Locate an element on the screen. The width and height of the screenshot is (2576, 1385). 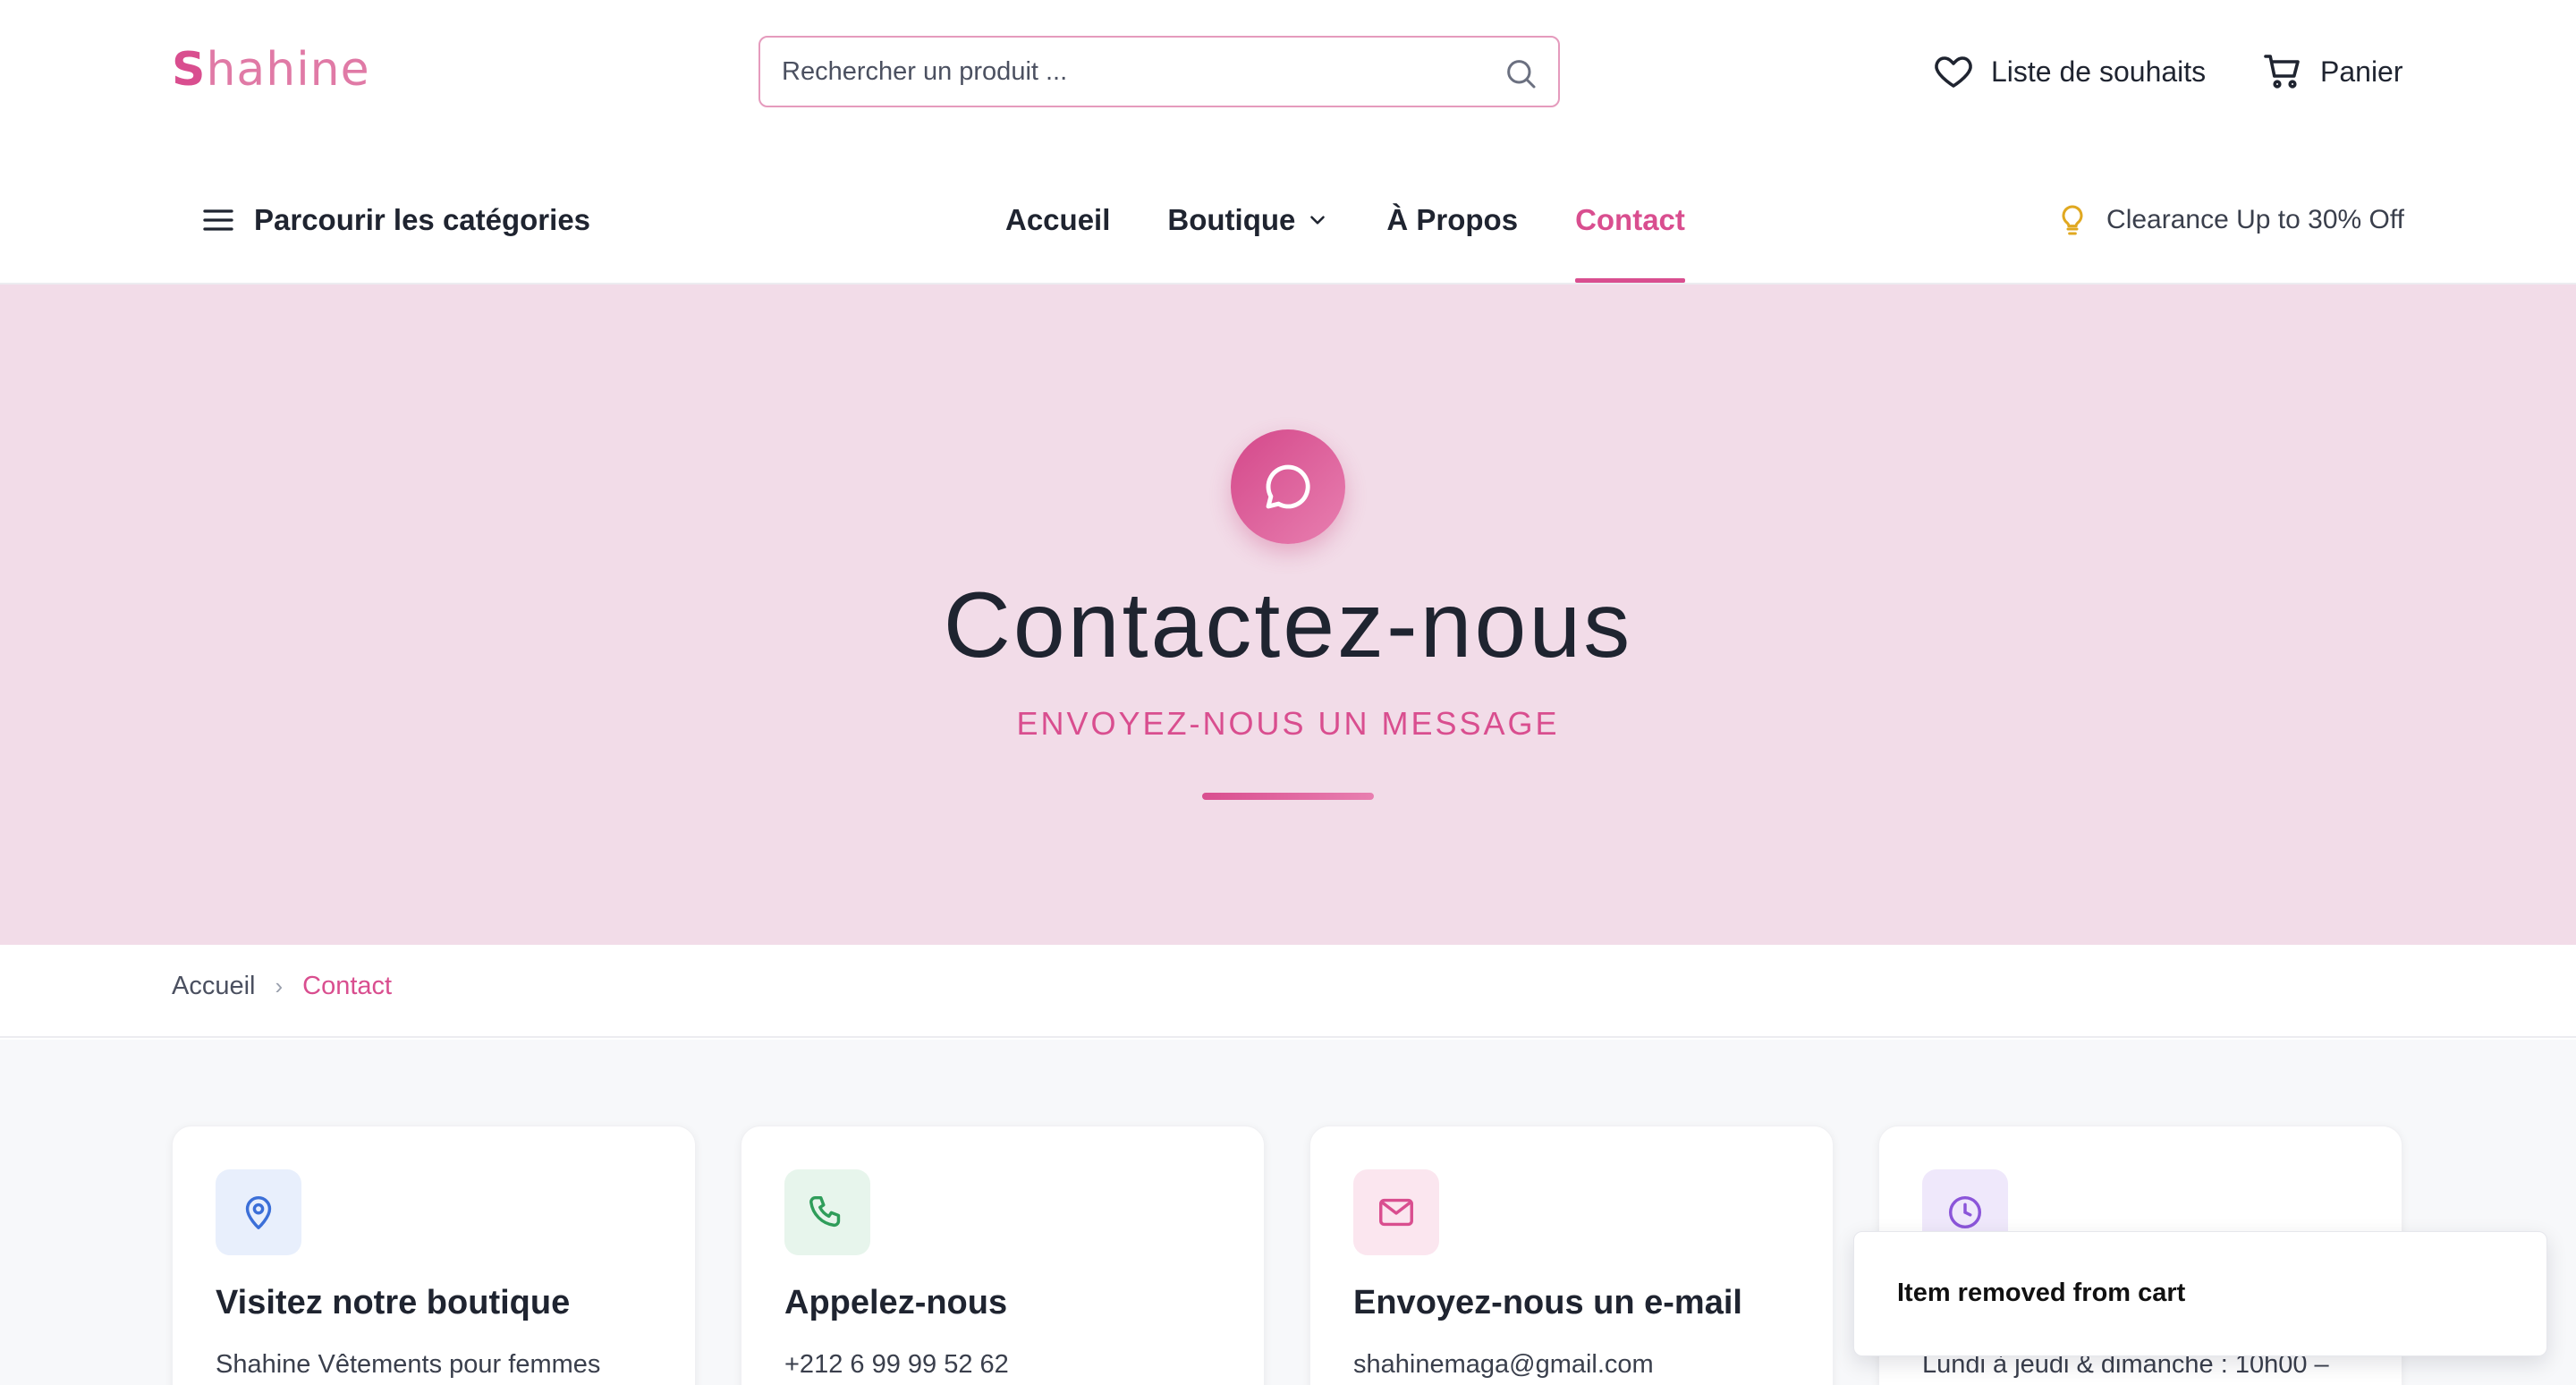
nav-link-label: À Propos is located at coordinates (1452, 219).